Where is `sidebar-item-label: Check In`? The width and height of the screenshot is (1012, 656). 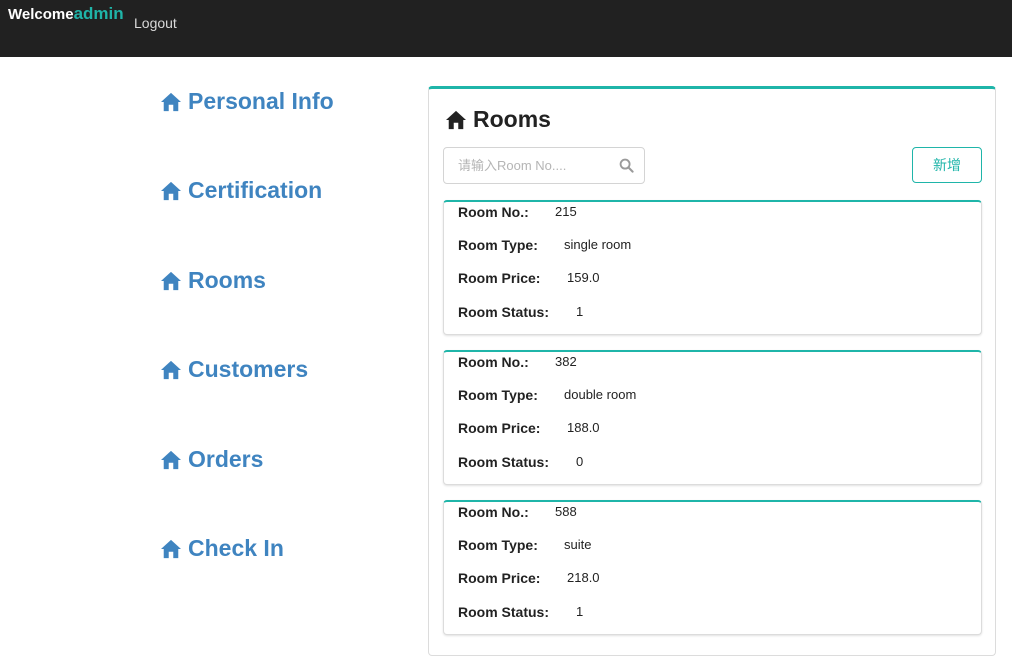 sidebar-item-label: Check In is located at coordinates (236, 548).